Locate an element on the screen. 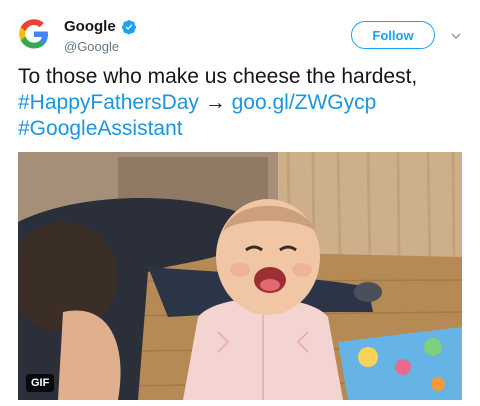 Image resolution: width=480 pixels, height=406 pixels. gif-badge: GIF is located at coordinates (40, 383).